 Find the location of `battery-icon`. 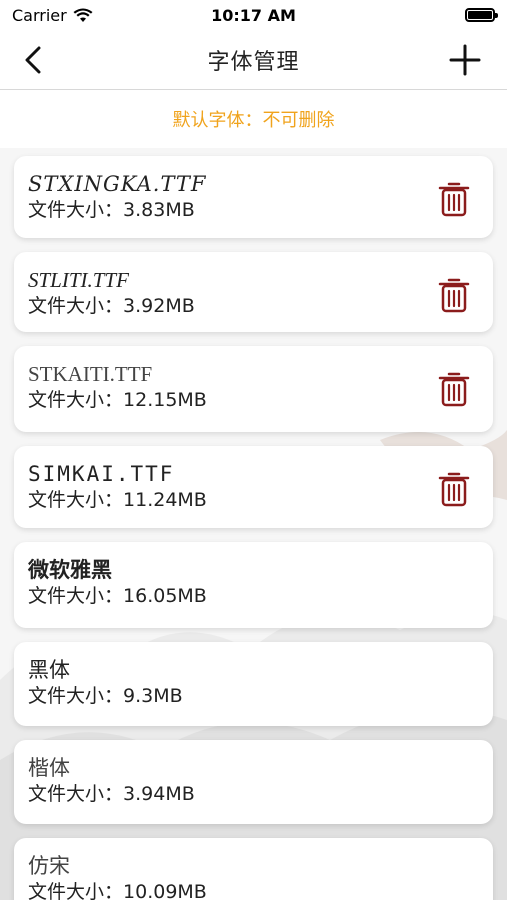

battery-icon is located at coordinates (481, 15).